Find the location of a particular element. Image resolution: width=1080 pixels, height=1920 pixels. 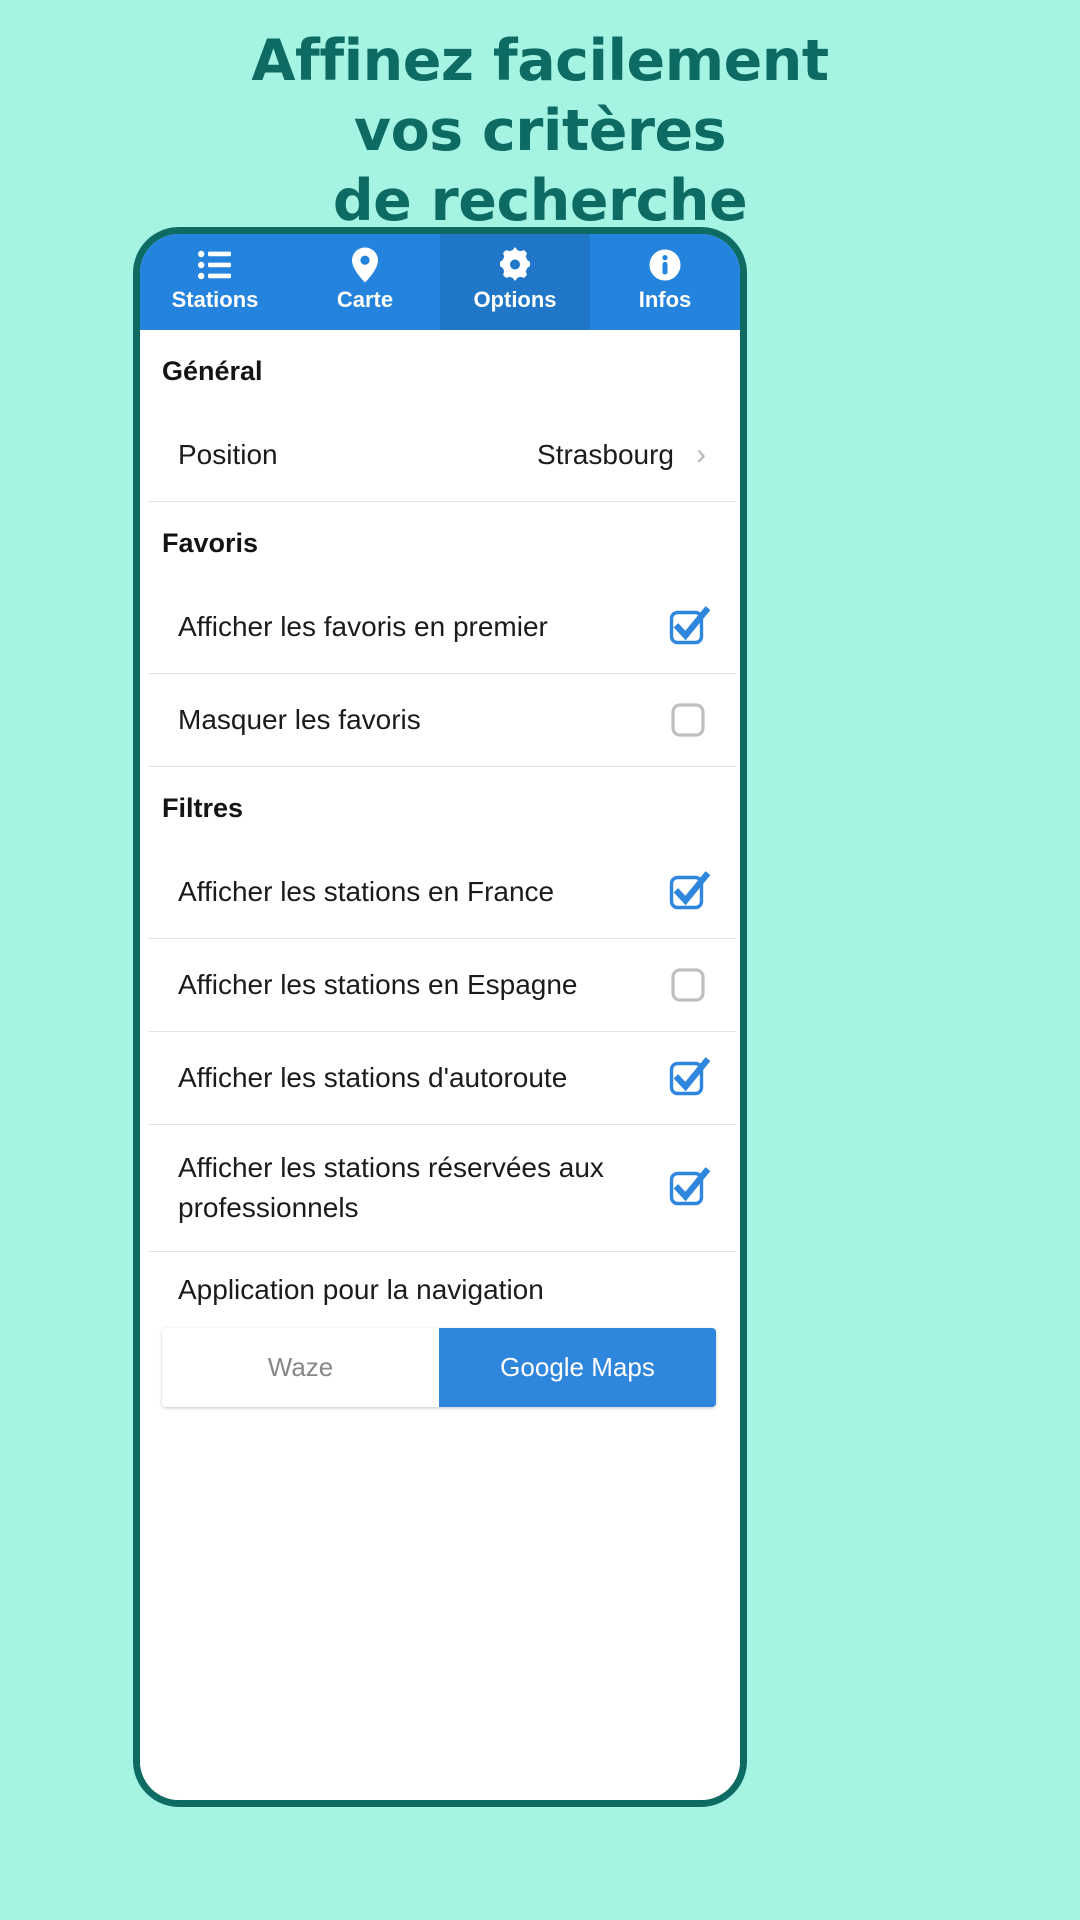

row-stations-autoroute: Afficher les stations d'autoroute is located at coordinates (440, 1078).